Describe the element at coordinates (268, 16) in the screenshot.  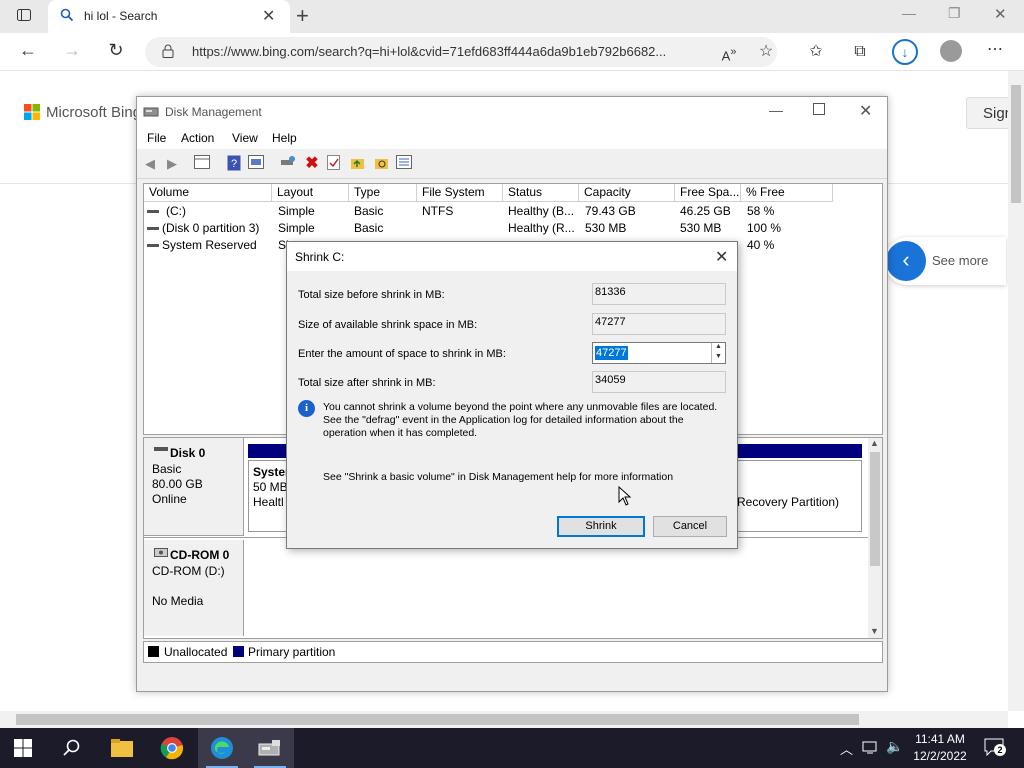
I see `close-tab-icon: ✕` at that location.